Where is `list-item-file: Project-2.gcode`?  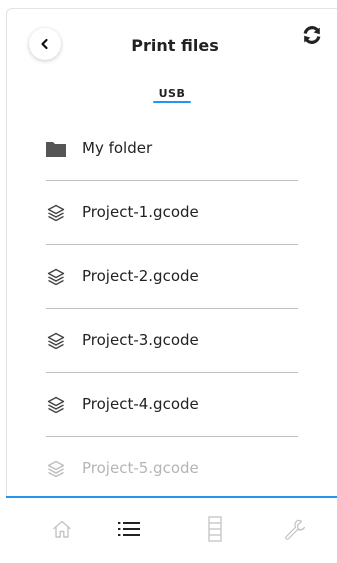
list-item-file: Project-2.gcode is located at coordinates (172, 277).